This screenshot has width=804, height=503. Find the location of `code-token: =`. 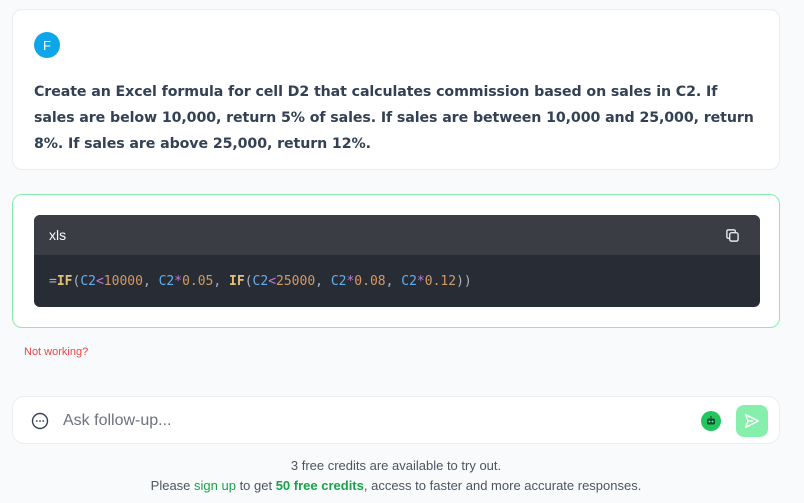

code-token: = is located at coordinates (53, 281).